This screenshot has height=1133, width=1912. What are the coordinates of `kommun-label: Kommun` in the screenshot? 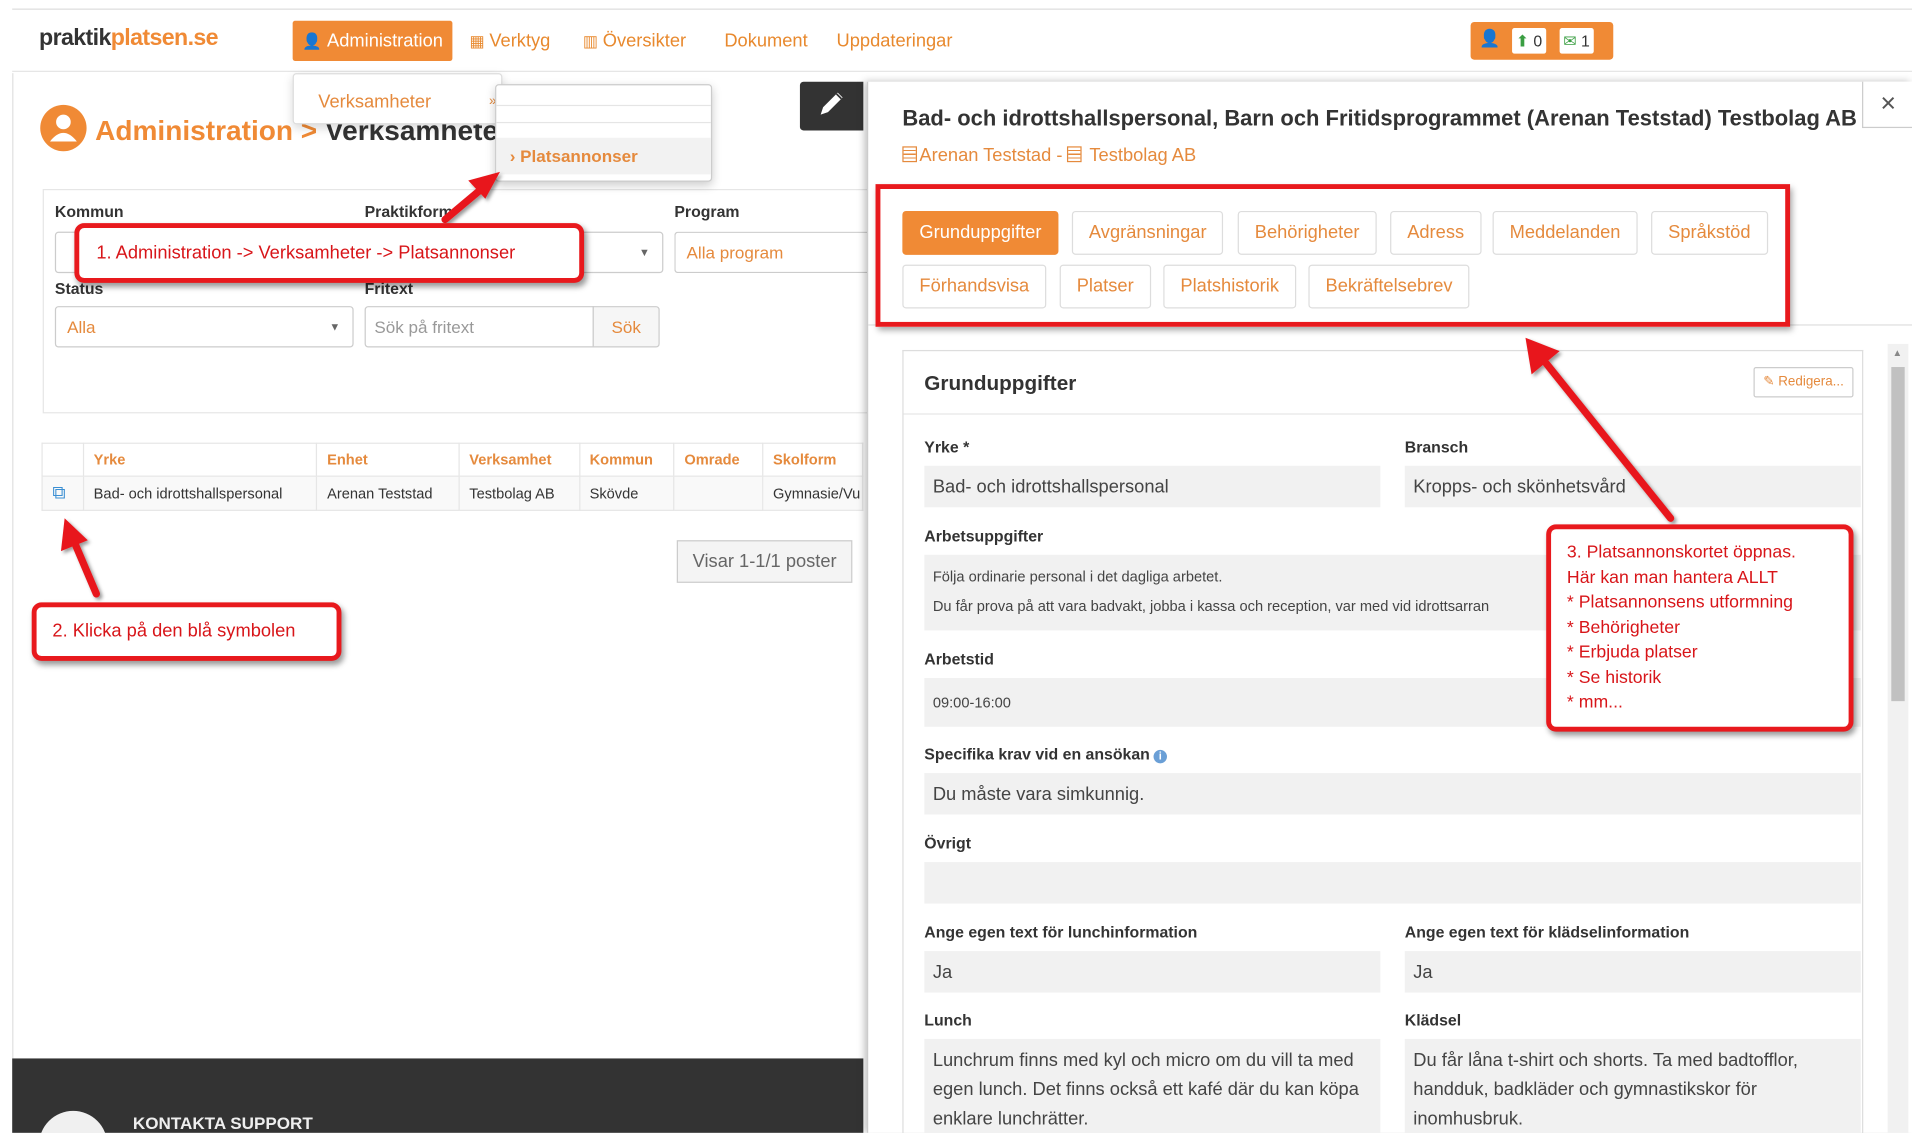 It's located at (89, 211).